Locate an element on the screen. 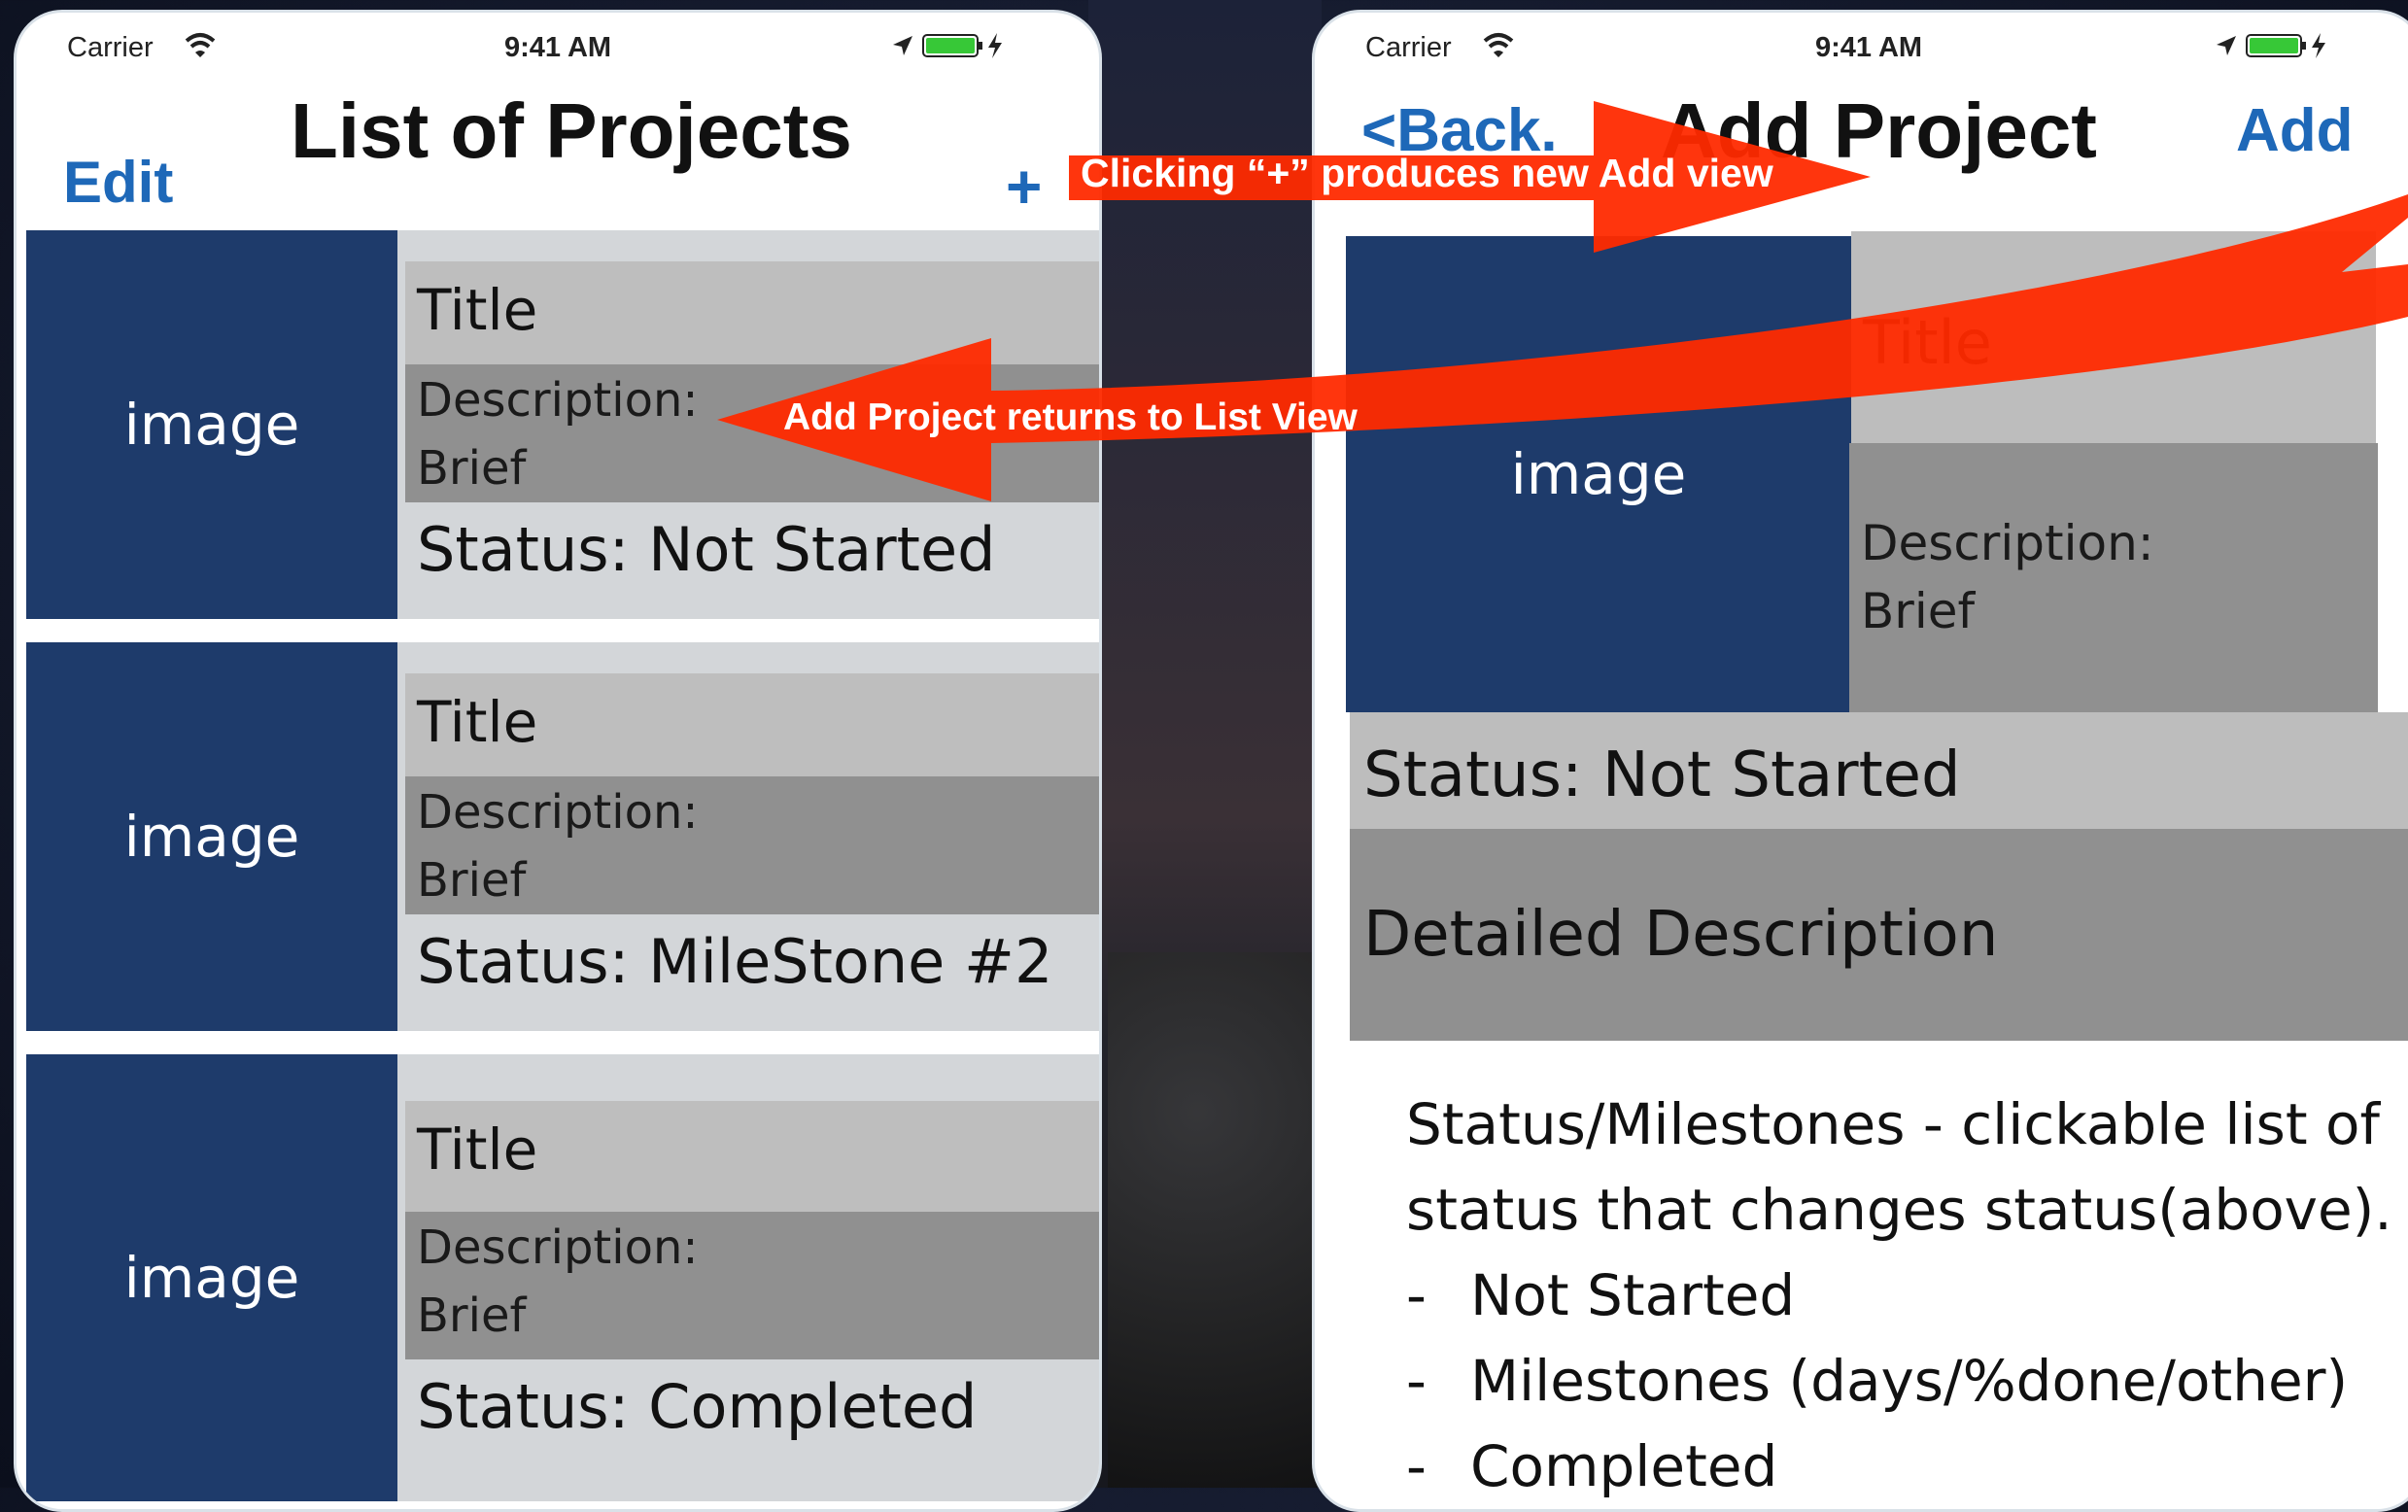 The height and width of the screenshot is (1512, 2408). arrow-add-to-list is located at coordinates (1562, 348).